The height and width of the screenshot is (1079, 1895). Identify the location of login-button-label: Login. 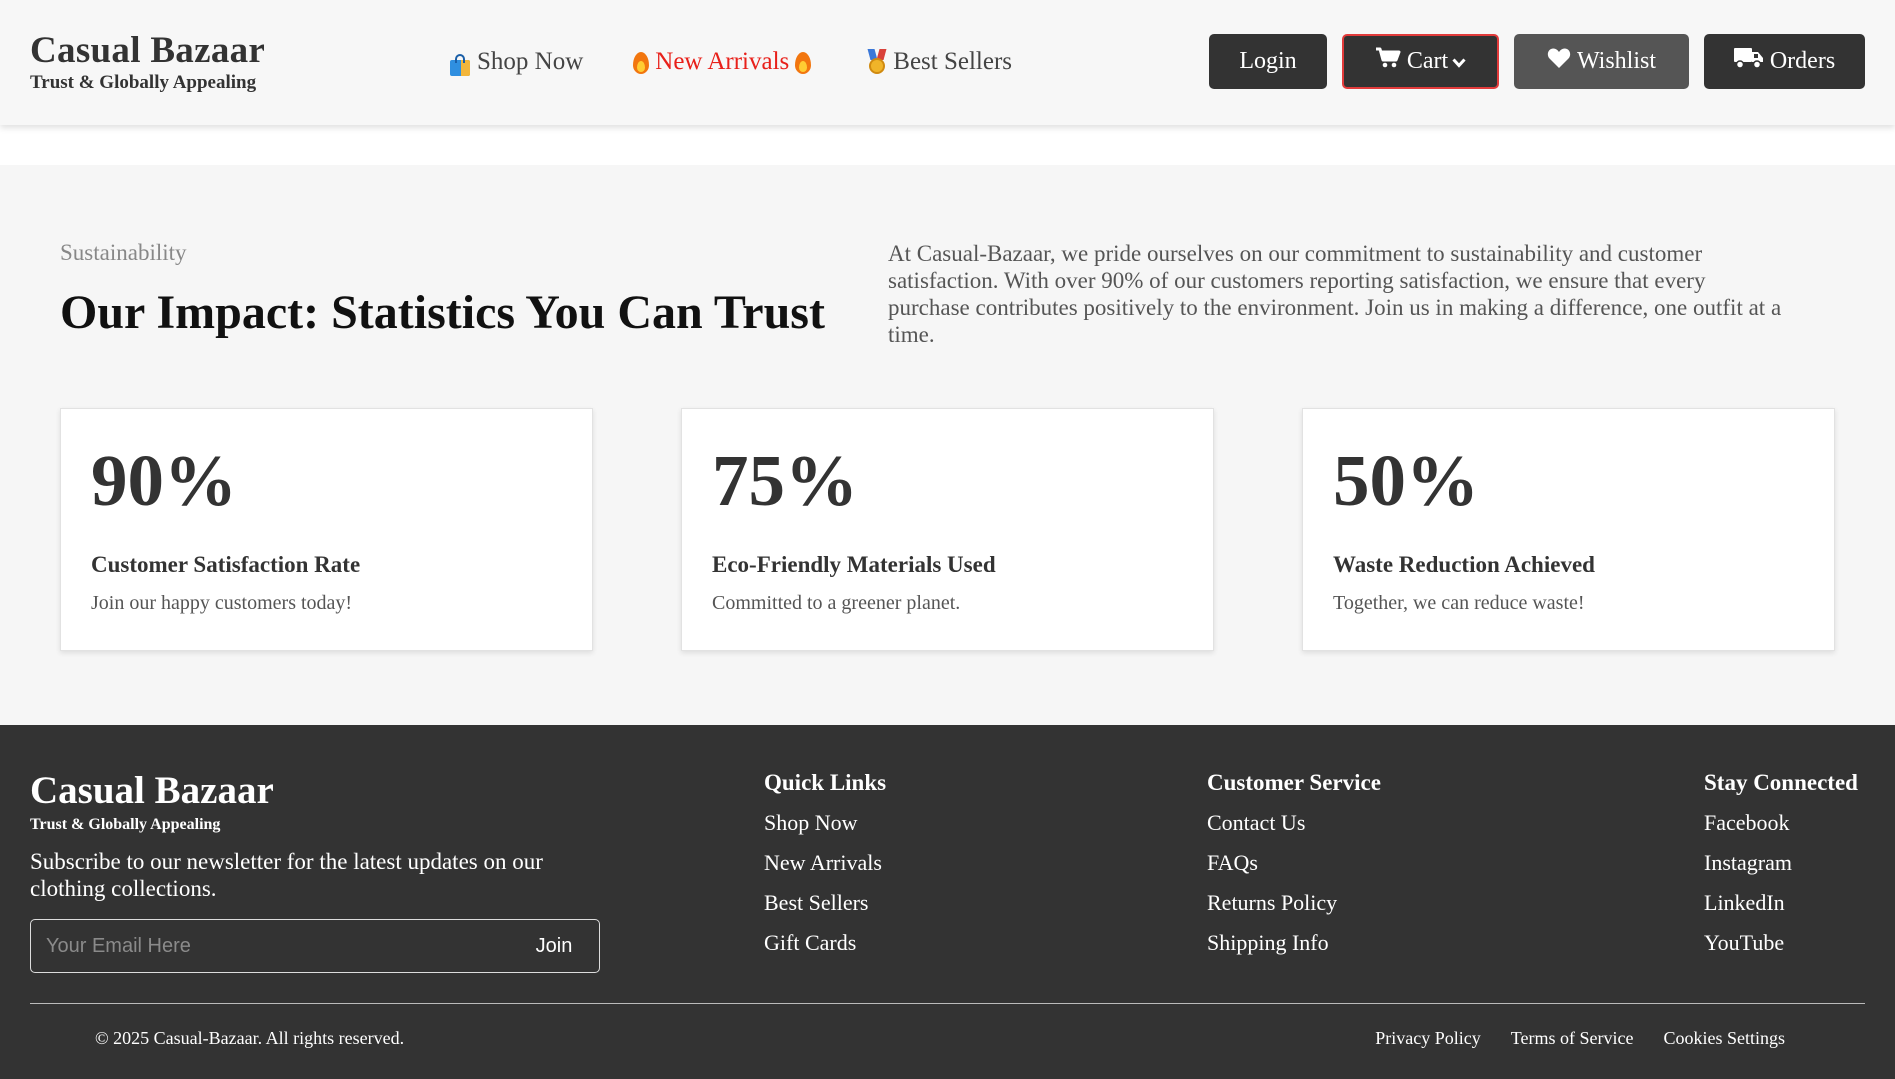
(1268, 61).